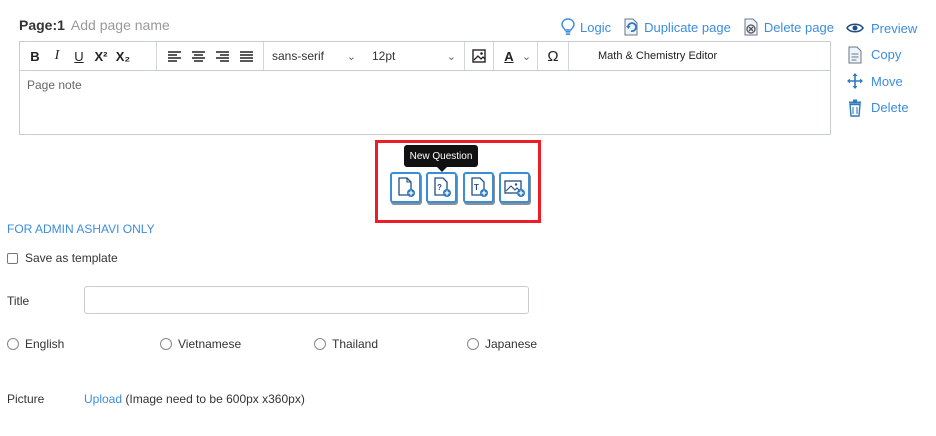 Image resolution: width=936 pixels, height=436 pixels. I want to click on page-name-input: Add page name, so click(120, 25).